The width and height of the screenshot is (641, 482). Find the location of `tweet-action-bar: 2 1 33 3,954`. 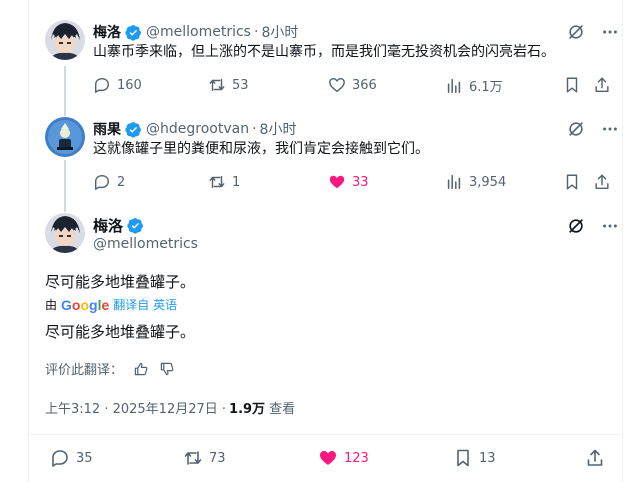

tweet-action-bar: 2 1 33 3,954 is located at coordinates (353, 183).